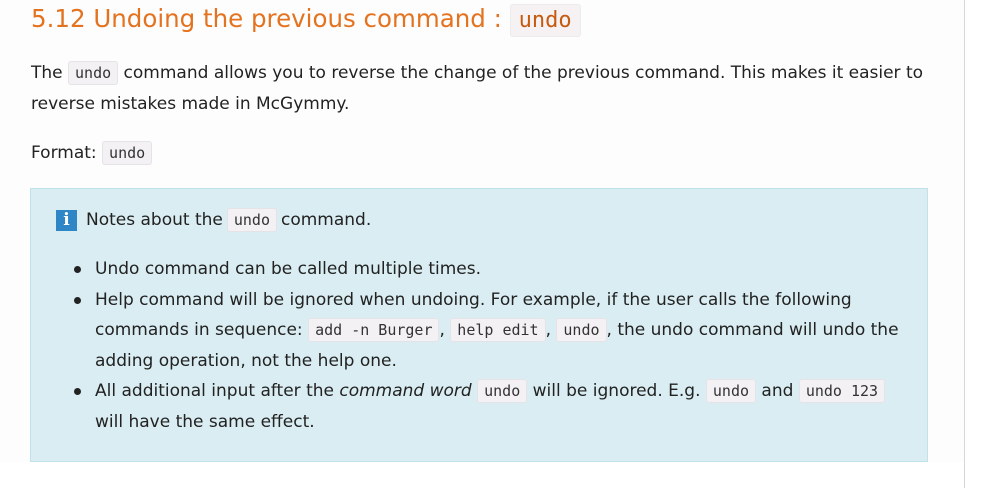  I want to click on notes-title-code: undo, so click(251, 220).